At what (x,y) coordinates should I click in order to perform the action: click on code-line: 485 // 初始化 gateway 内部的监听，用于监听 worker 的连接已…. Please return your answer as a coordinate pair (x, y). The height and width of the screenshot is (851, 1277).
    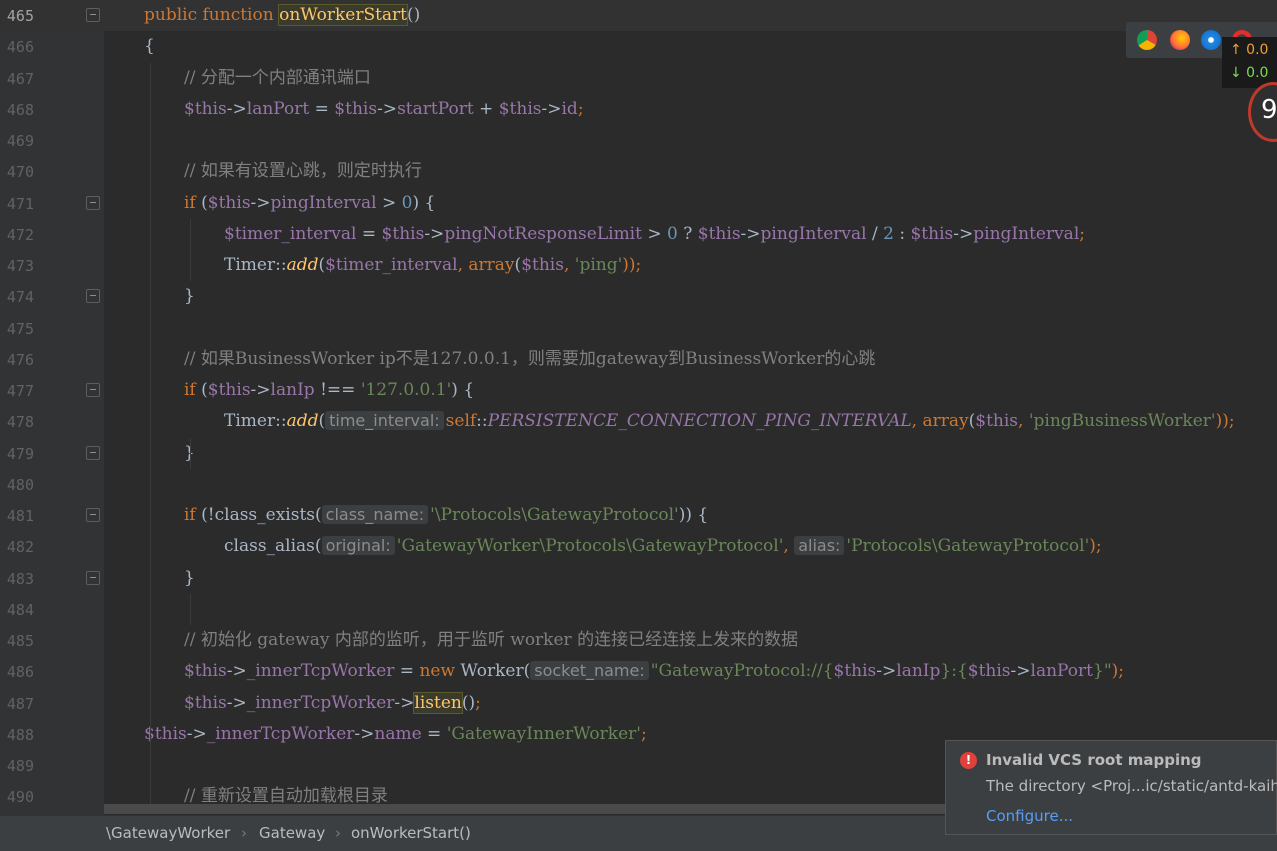
    Looking at the image, I should click on (638, 640).